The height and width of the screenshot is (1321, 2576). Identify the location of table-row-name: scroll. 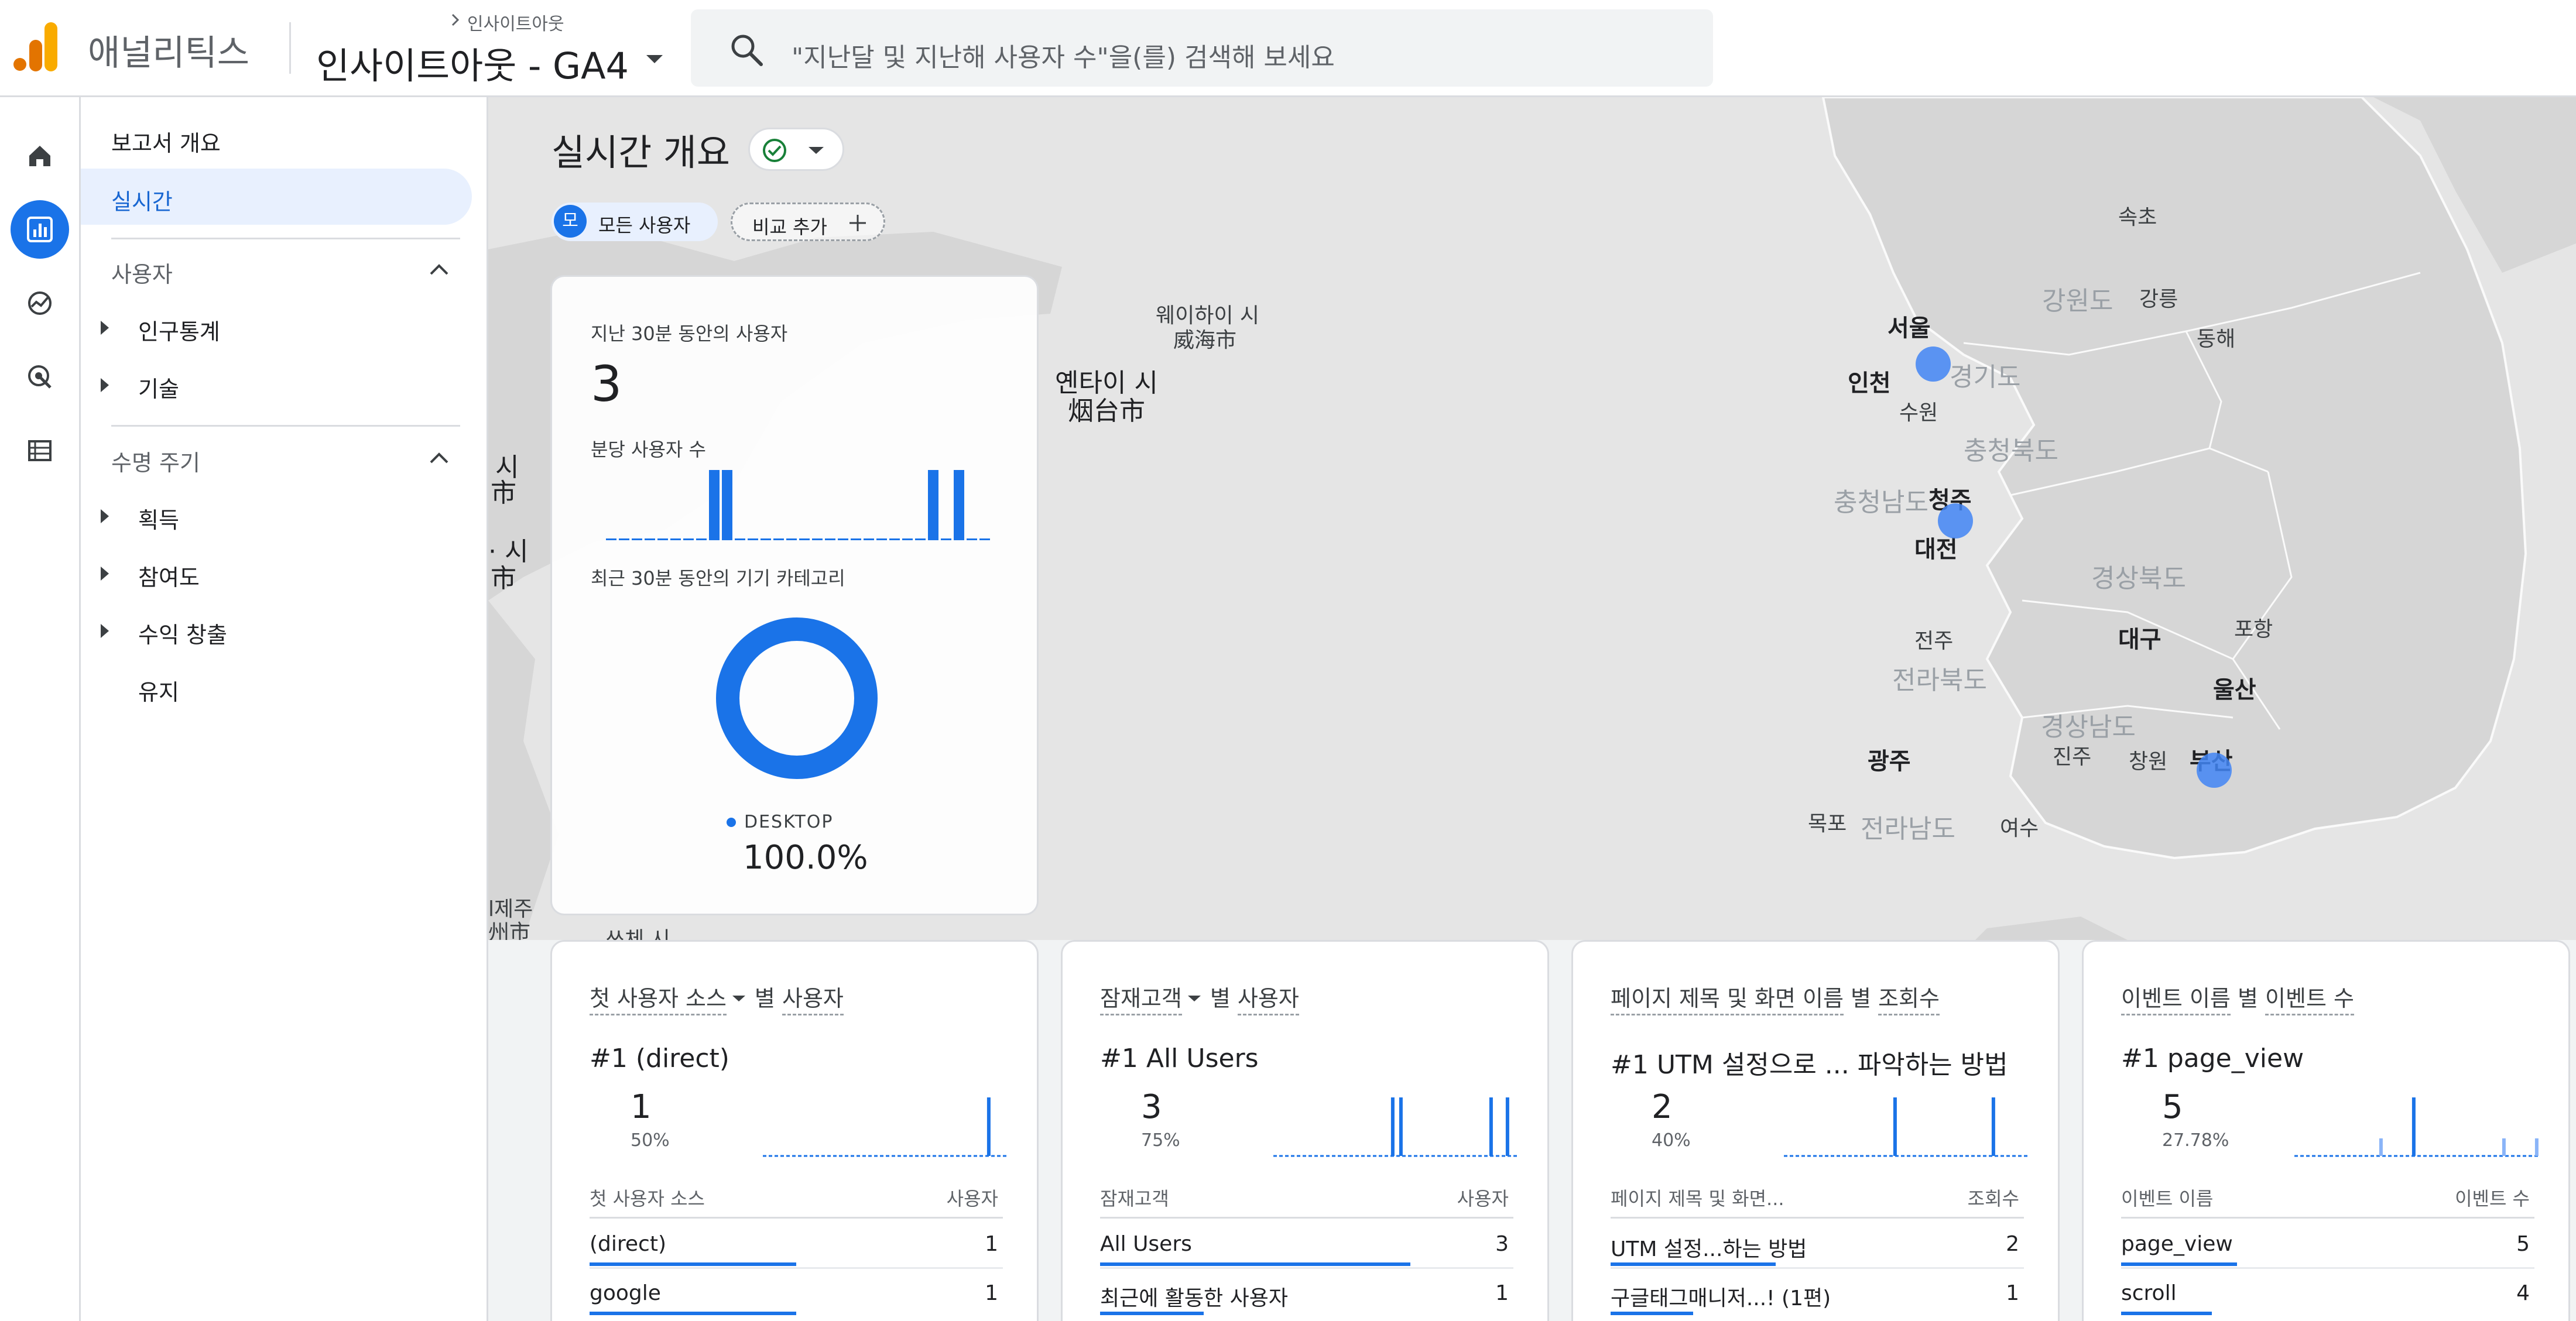
(2149, 1293).